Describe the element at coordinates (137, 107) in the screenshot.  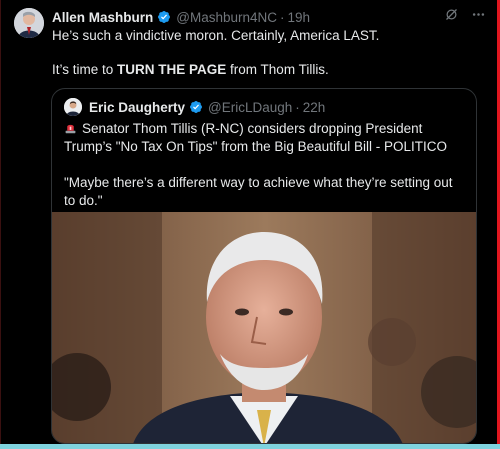
I see `quote-author-name: Eric Daugherty` at that location.